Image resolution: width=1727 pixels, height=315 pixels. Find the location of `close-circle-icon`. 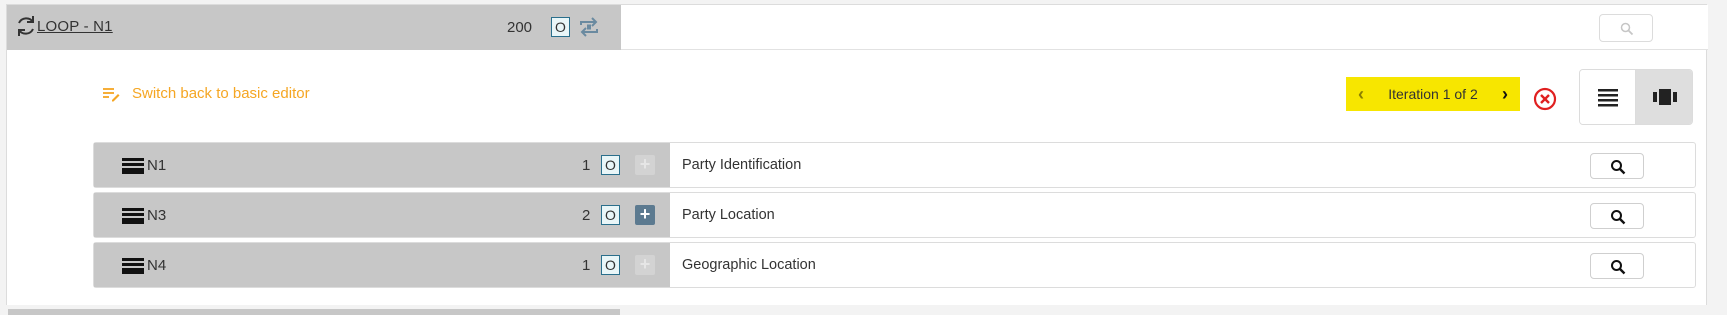

close-circle-icon is located at coordinates (1545, 99).